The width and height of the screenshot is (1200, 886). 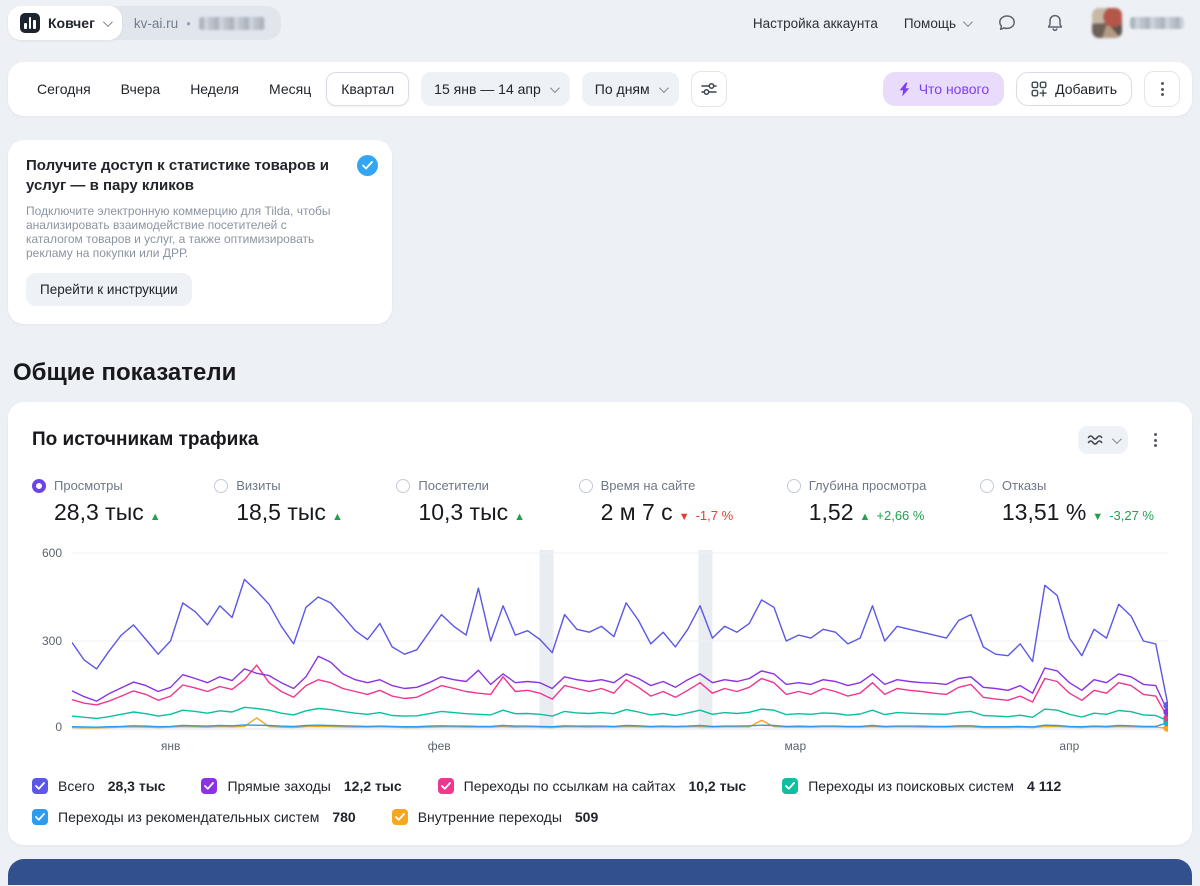 I want to click on tab-yesterday: Вчера, so click(x=141, y=89).